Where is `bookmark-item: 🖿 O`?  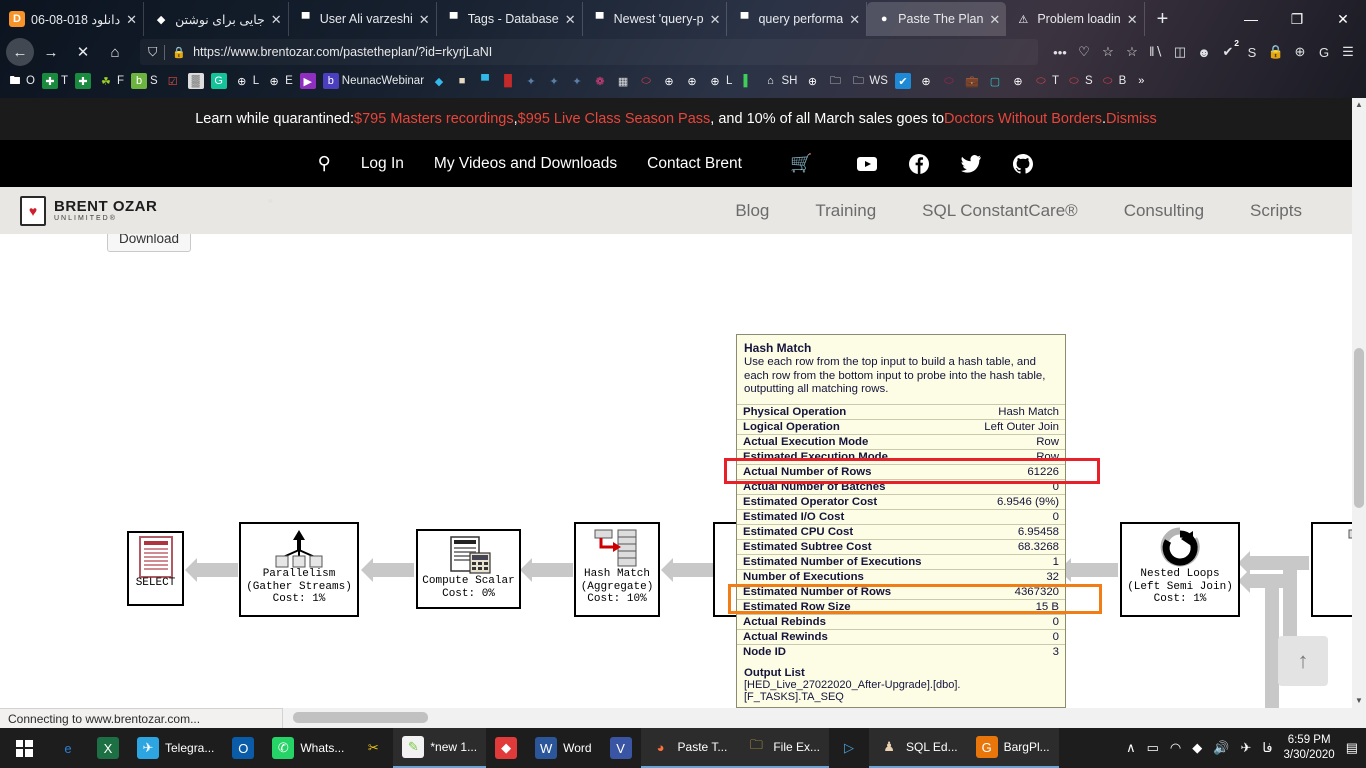 bookmark-item: 🖿 O is located at coordinates (21, 81).